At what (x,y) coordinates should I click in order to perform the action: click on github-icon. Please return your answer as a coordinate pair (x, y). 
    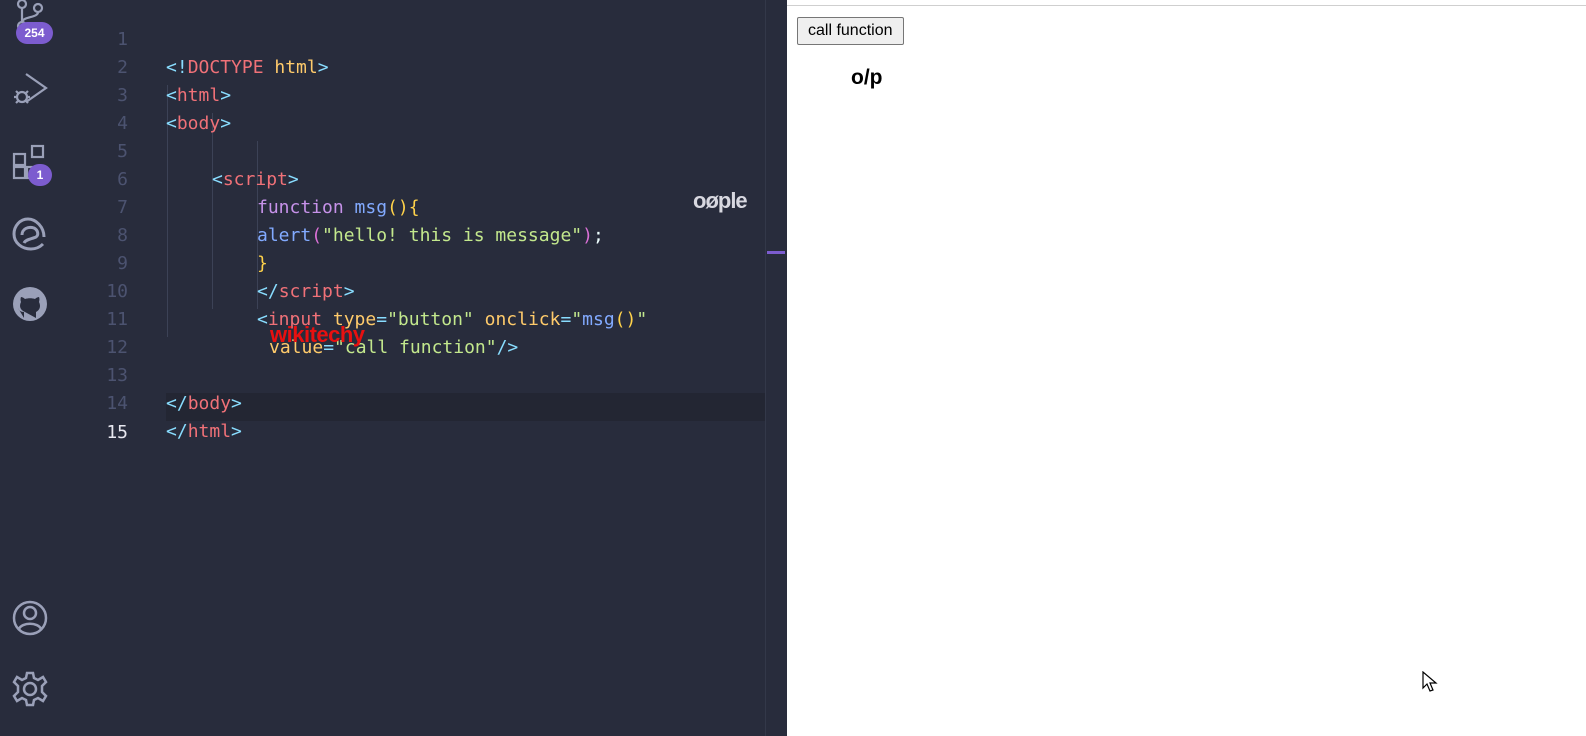
    Looking at the image, I should click on (30, 304).